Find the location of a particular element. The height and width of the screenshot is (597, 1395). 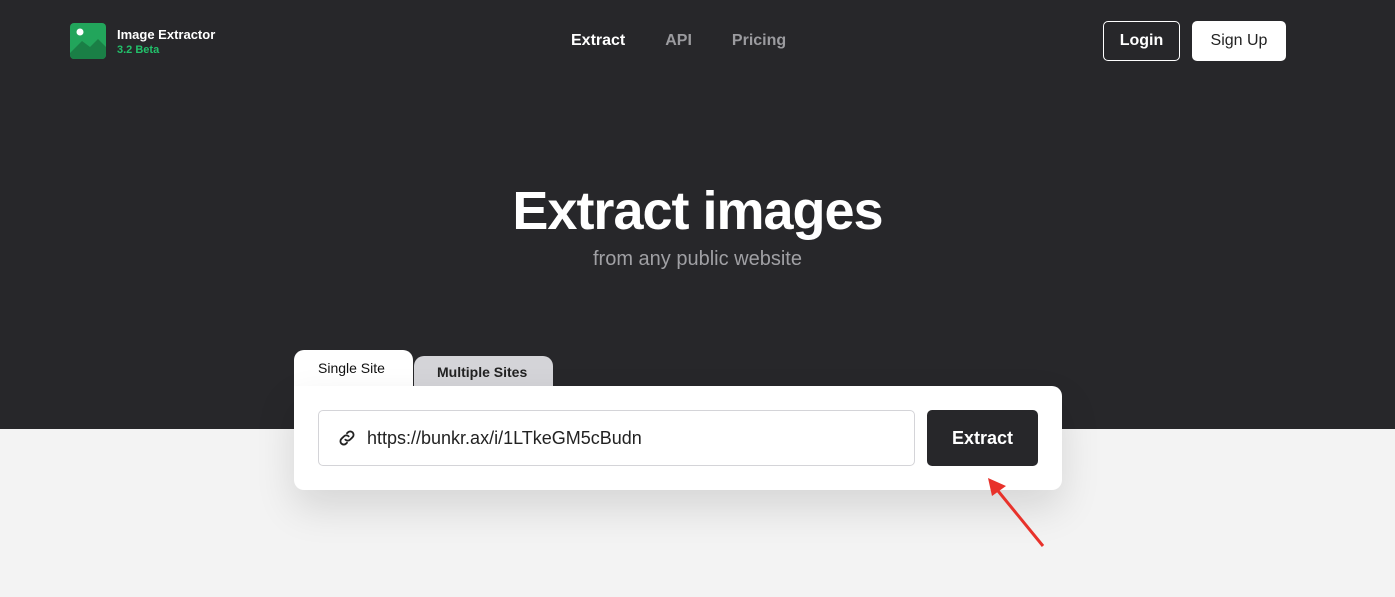

nav-api: API is located at coordinates (678, 41).